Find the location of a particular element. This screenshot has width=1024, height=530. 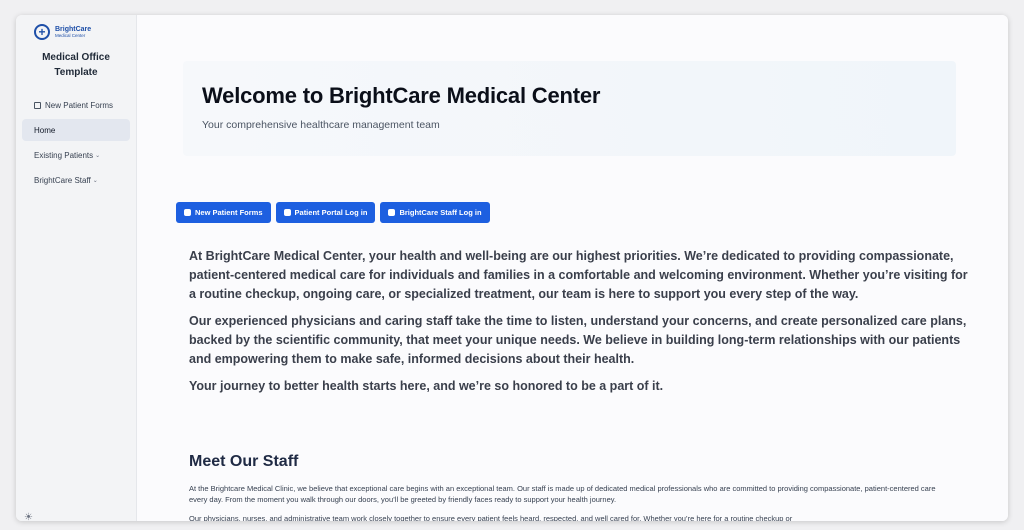

office-title: Medical Office Template is located at coordinates (76, 65).